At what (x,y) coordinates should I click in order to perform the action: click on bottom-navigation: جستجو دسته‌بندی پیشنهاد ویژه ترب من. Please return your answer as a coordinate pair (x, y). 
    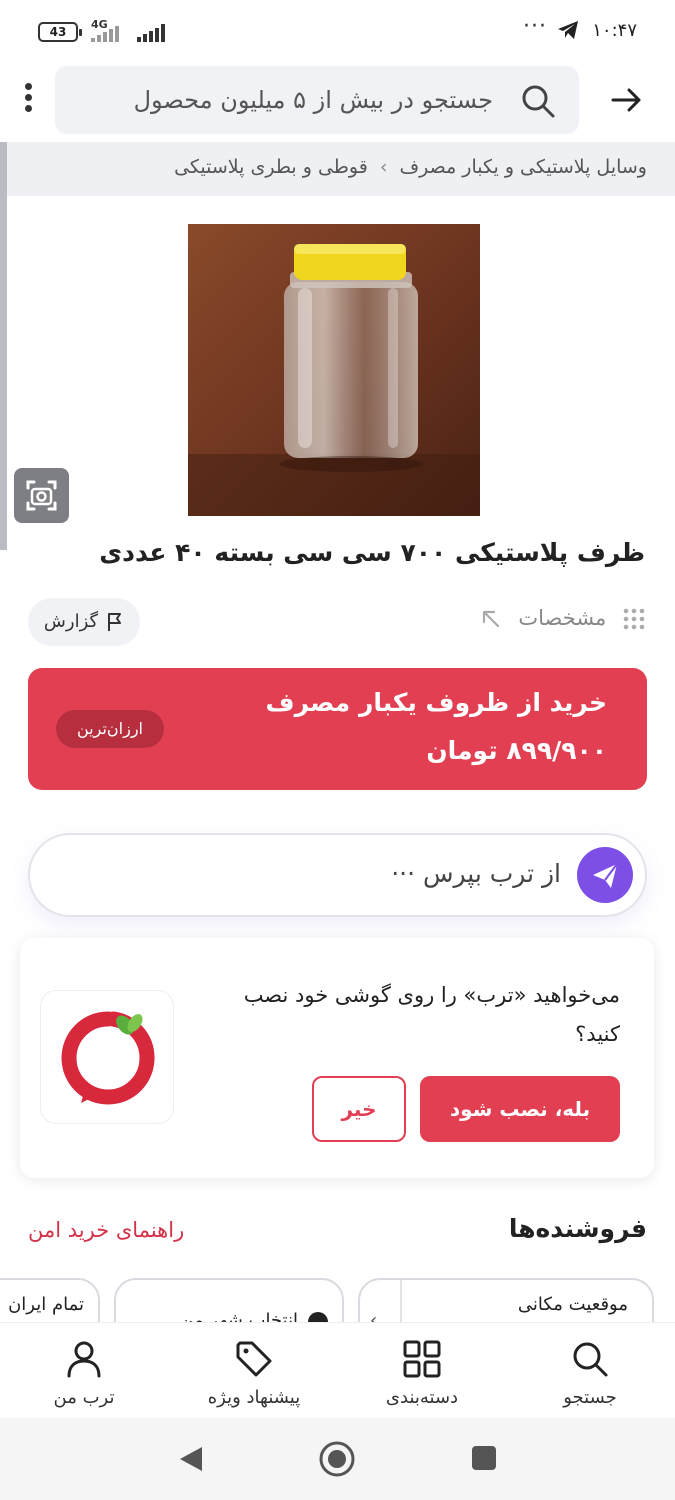
    Looking at the image, I should click on (337, 1370).